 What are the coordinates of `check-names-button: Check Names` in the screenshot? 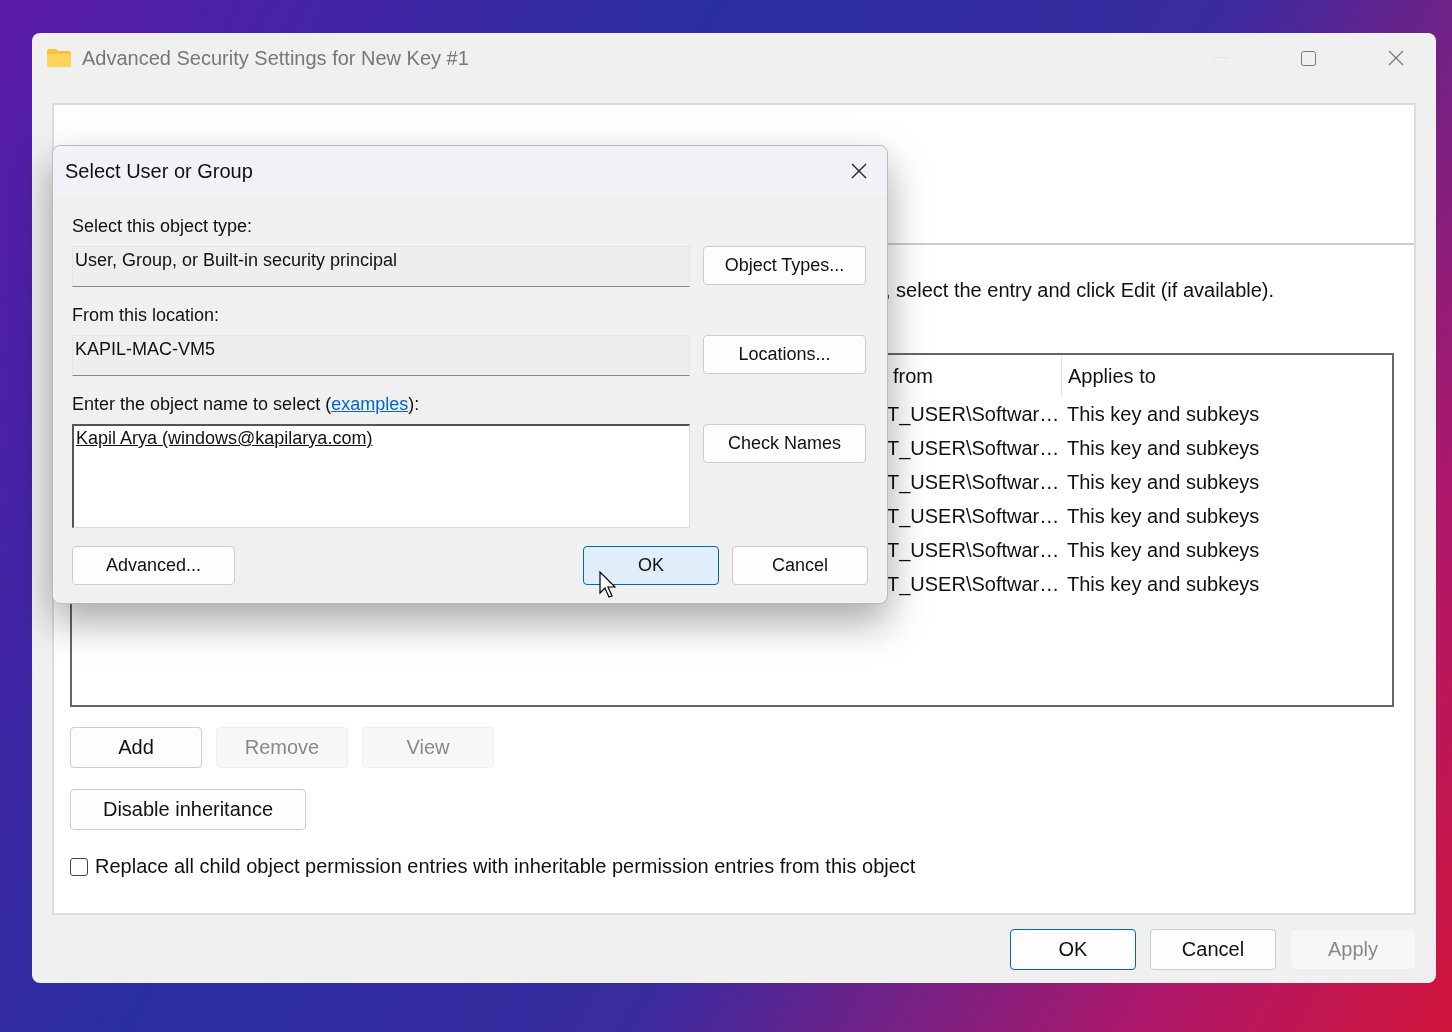 It's located at (784, 443).